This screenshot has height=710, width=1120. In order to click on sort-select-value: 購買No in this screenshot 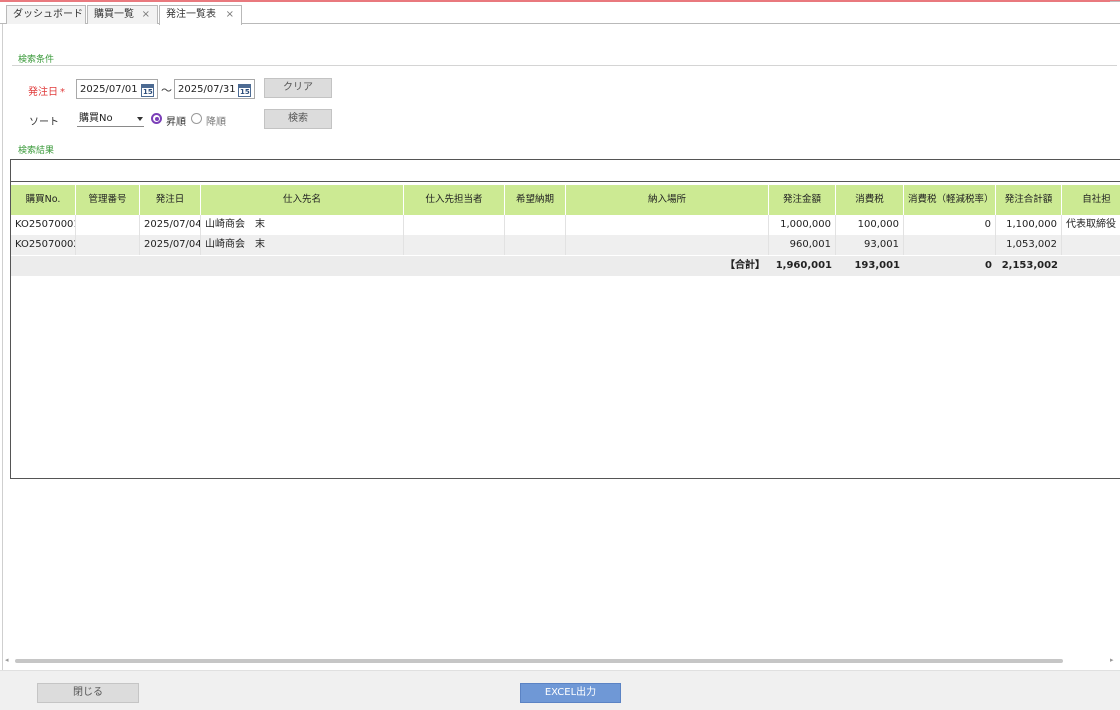, I will do `click(96, 118)`.